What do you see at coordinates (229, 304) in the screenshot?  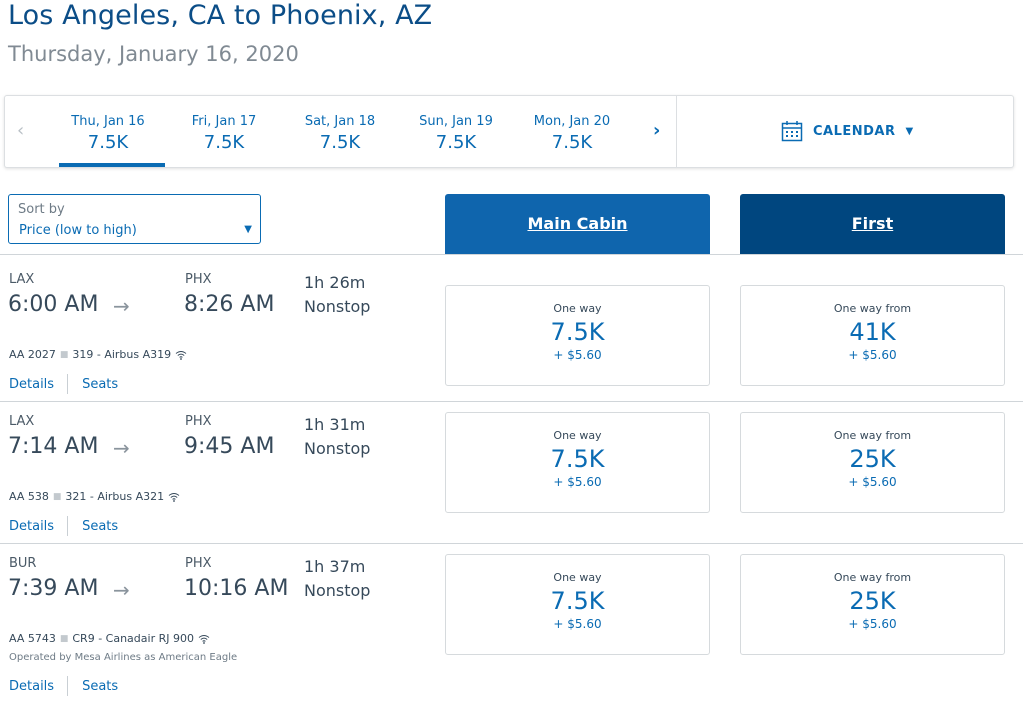 I see `arrive-time: 8:26 AM` at bounding box center [229, 304].